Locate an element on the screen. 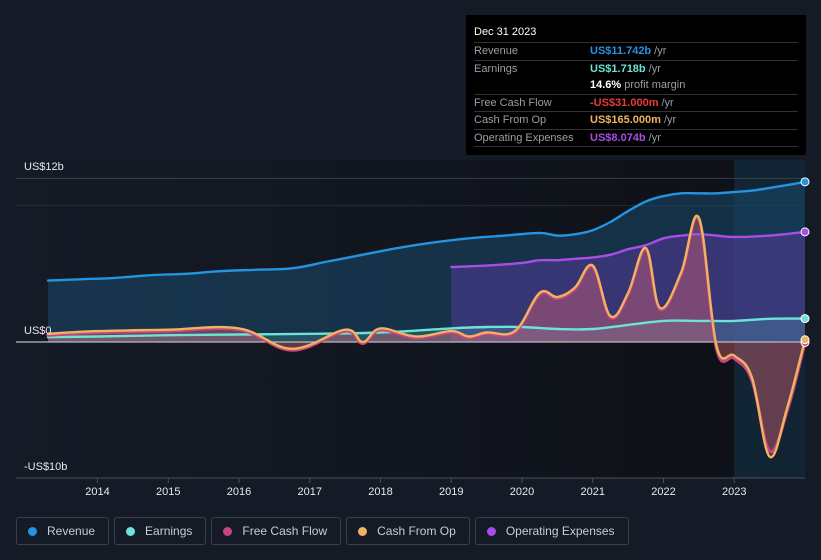 The height and width of the screenshot is (560, 821). tooltip-value: US$8.074b is located at coordinates (618, 137).